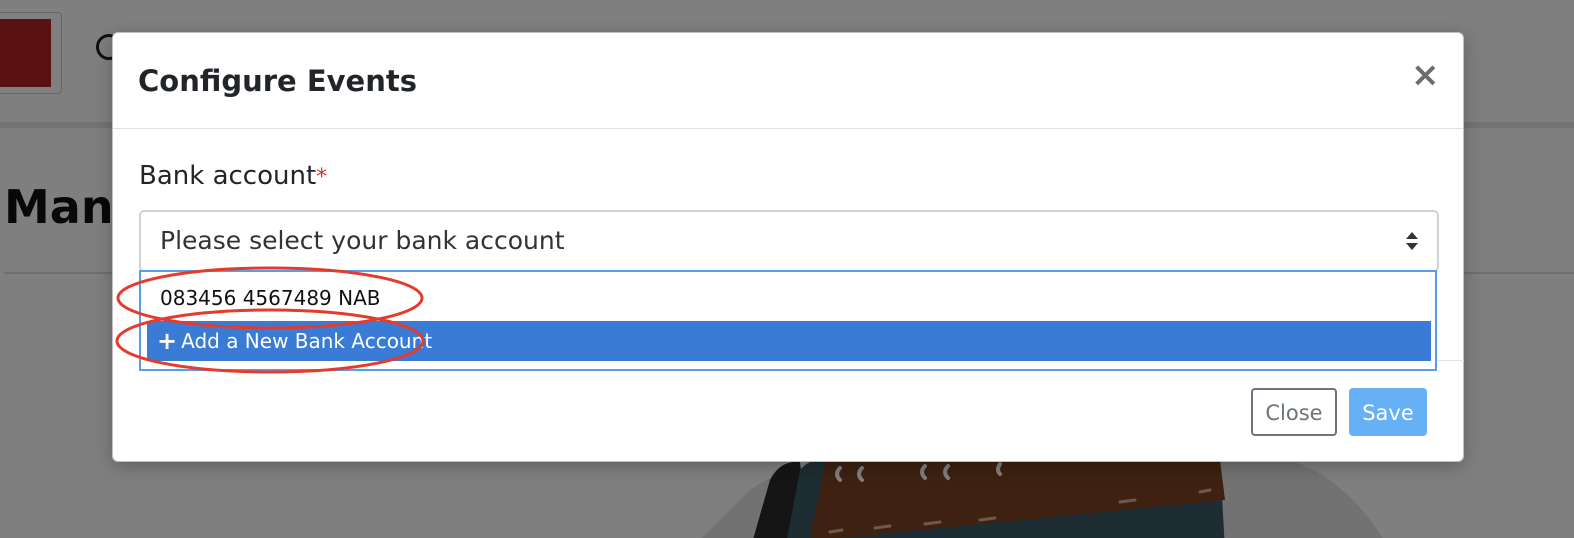  Describe the element at coordinates (789, 341) in the screenshot. I see `option-add-new-account: + Add a New Bank Account` at that location.